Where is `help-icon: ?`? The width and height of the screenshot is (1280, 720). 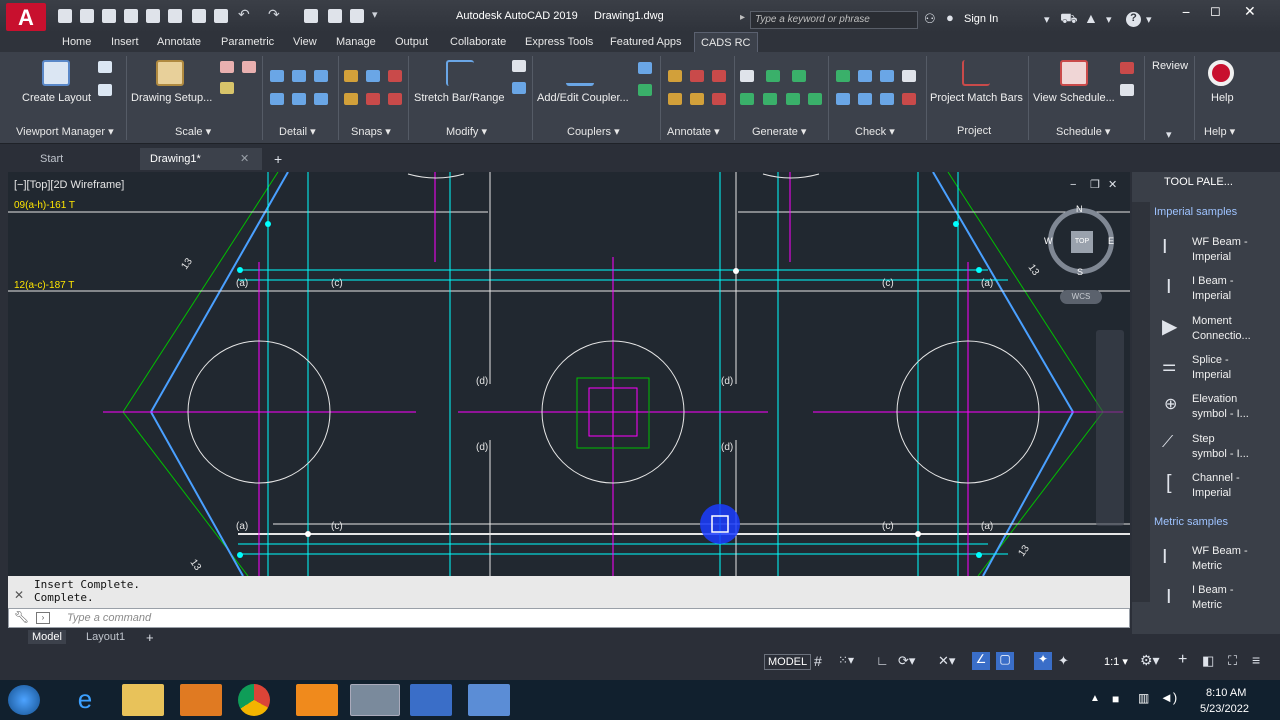
help-icon: ? is located at coordinates (1133, 19).